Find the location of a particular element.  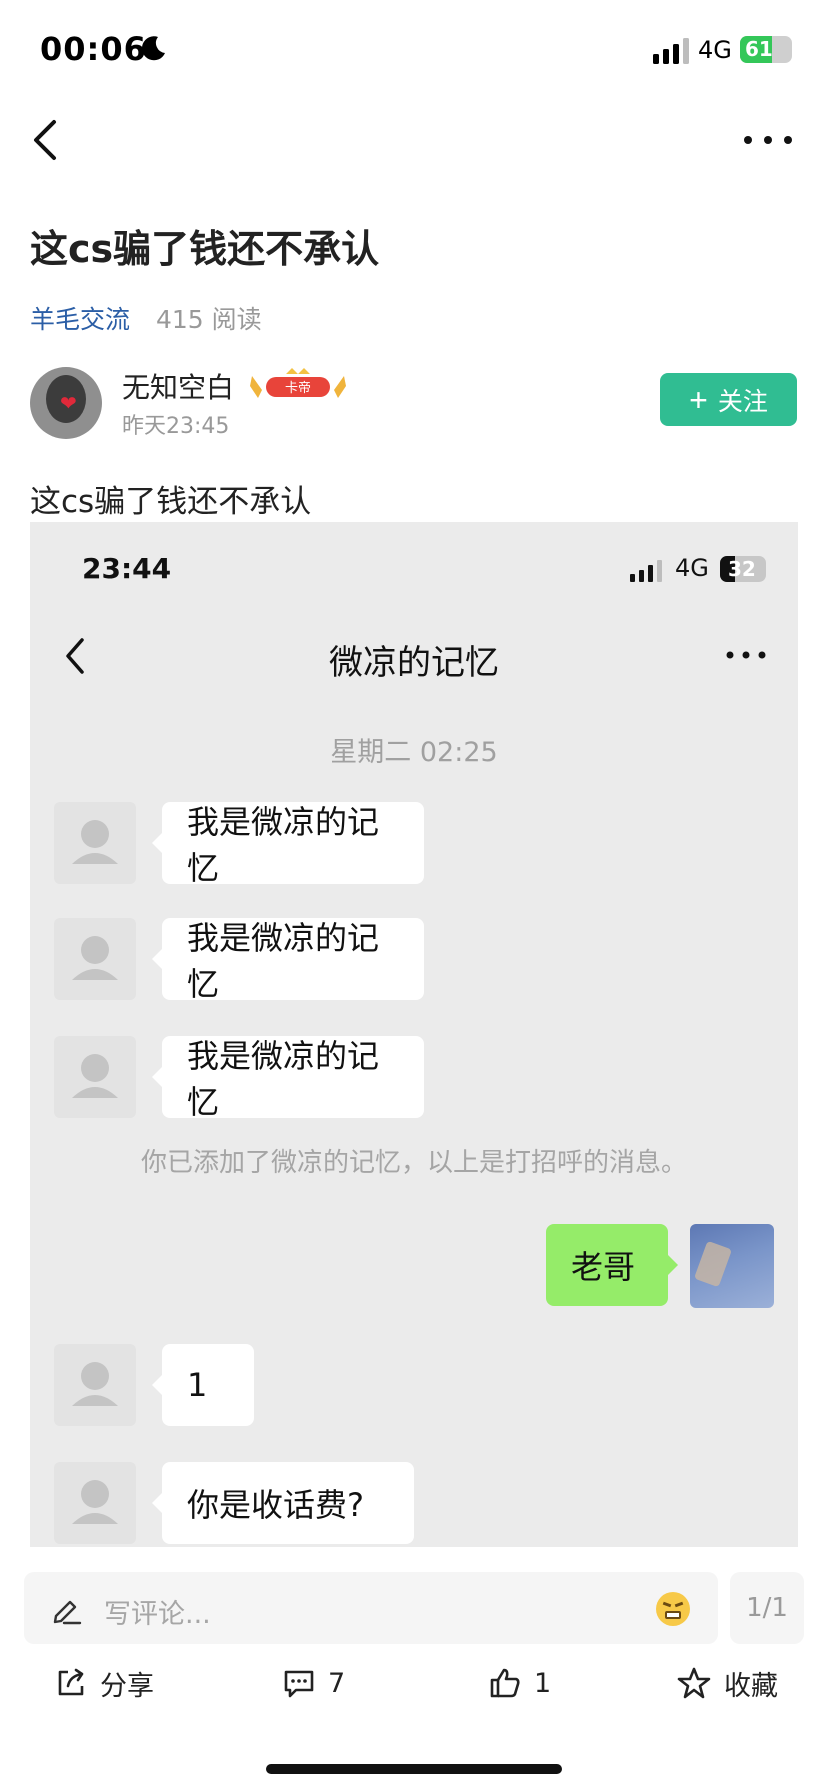

author-avatar: ❤ is located at coordinates (66, 403).